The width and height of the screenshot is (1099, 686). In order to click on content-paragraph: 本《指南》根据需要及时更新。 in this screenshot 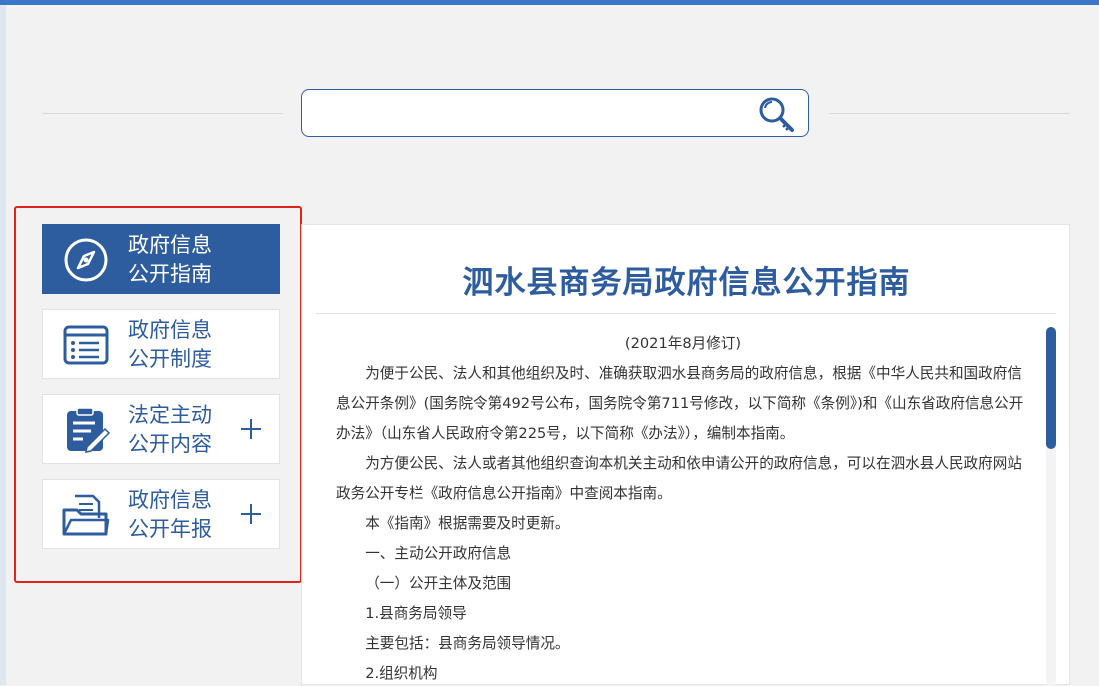, I will do `click(467, 523)`.